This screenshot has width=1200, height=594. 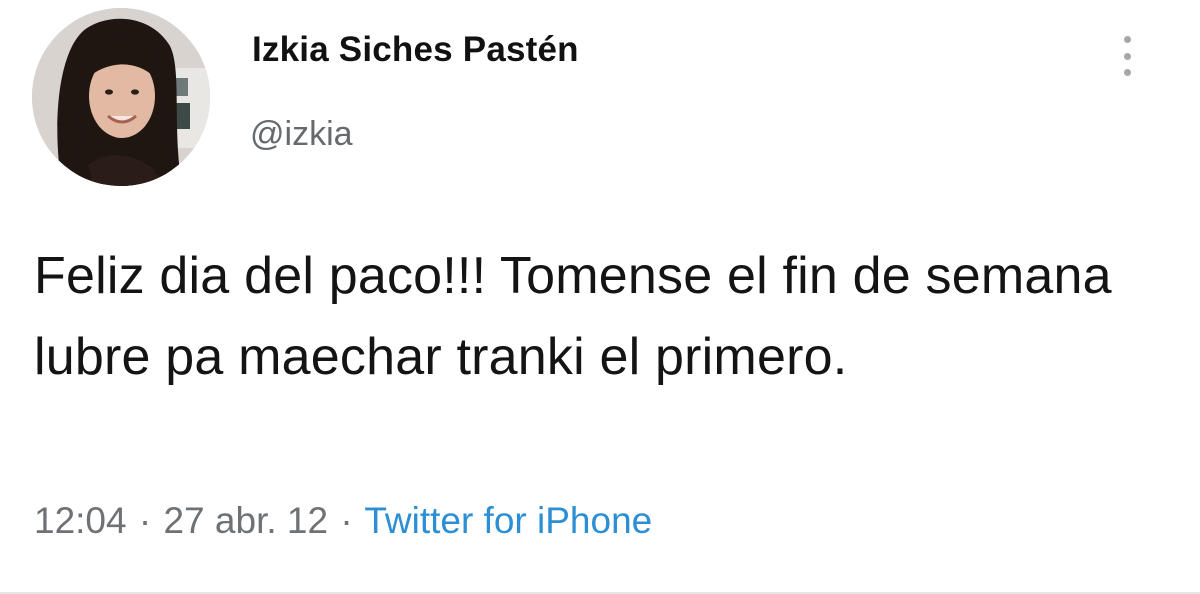 I want to click on more-vertical-icon, so click(x=1127, y=56).